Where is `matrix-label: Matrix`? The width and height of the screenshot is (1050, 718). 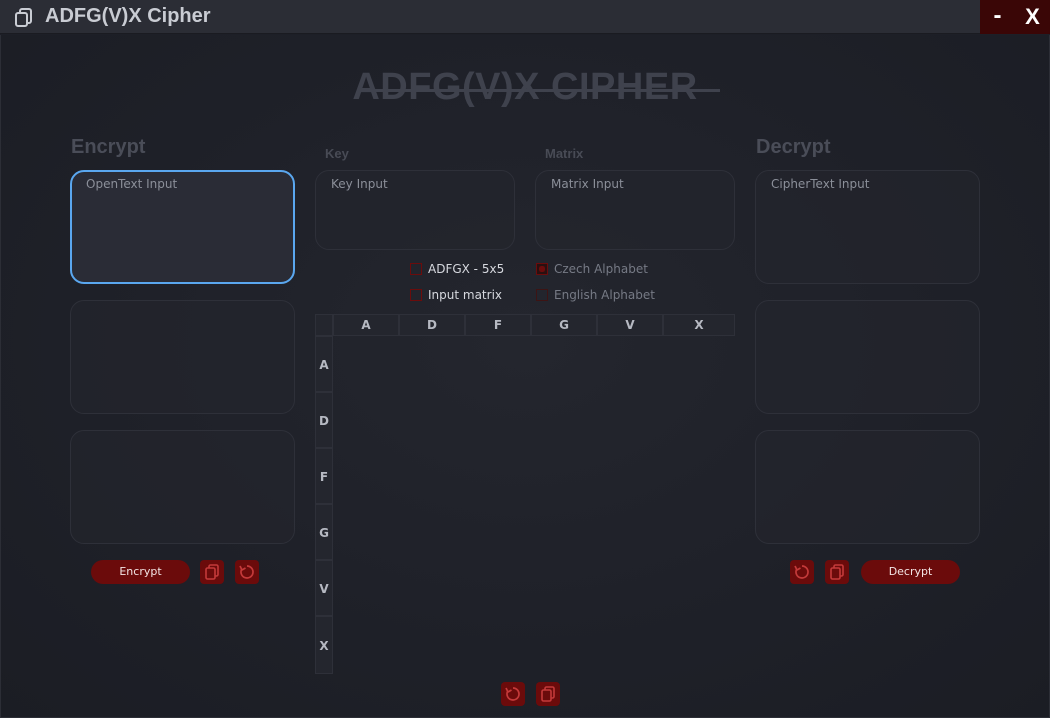
matrix-label: Matrix is located at coordinates (564, 153).